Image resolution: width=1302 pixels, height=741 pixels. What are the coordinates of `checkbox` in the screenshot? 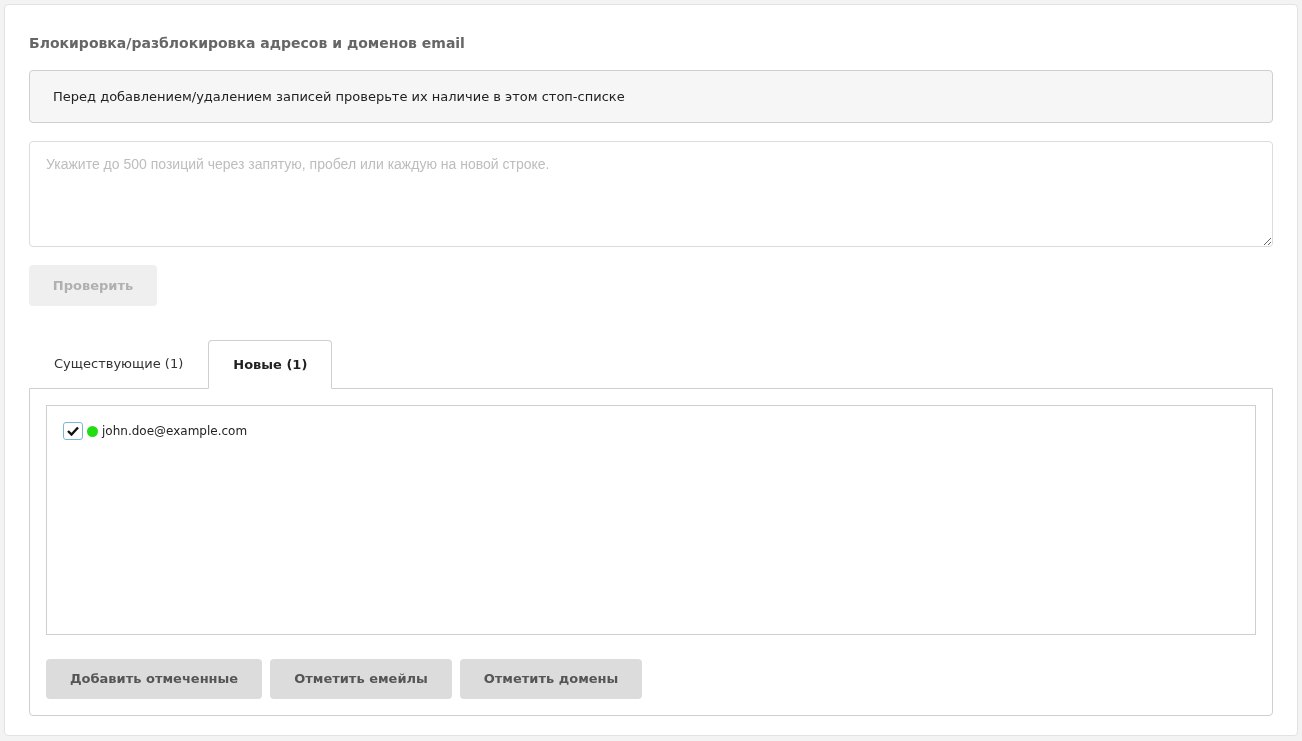 It's located at (73, 431).